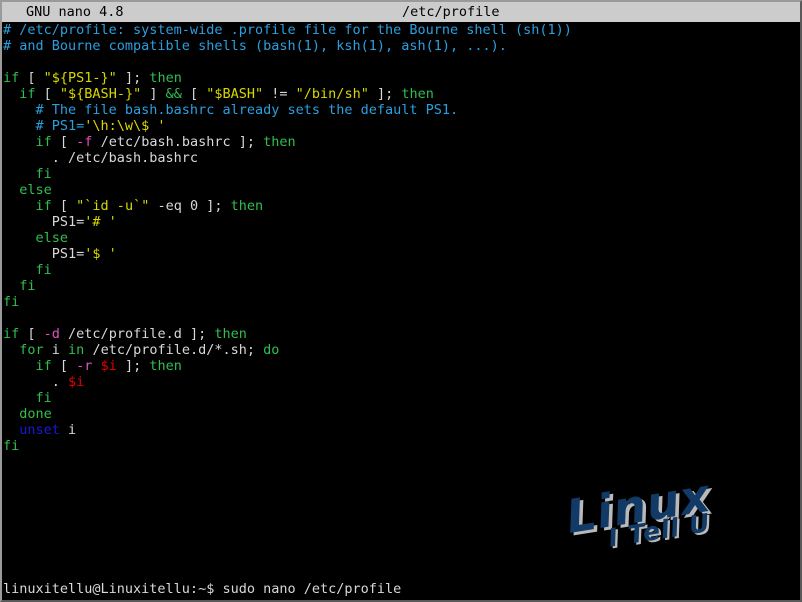  Describe the element at coordinates (401, 12) in the screenshot. I see `nano-title-bar: GNU nano 4.8 /etc/profile` at that location.